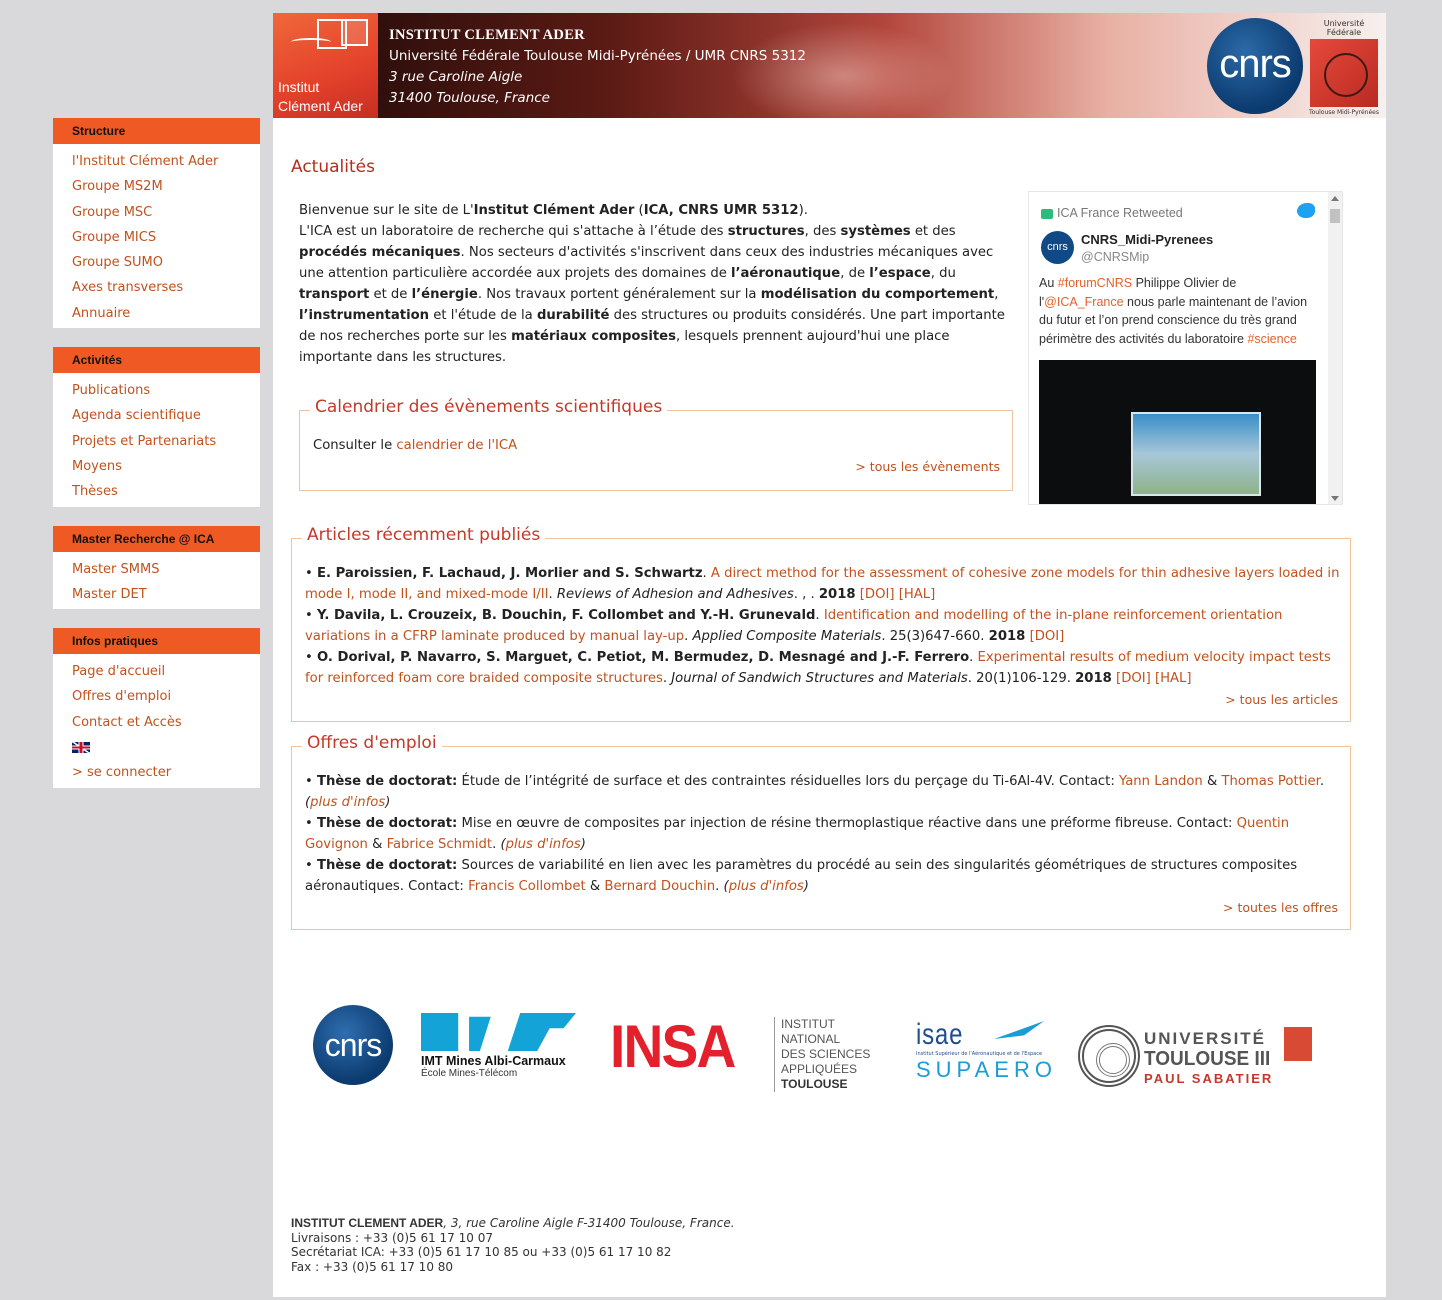 The height and width of the screenshot is (1300, 1442). Describe the element at coordinates (940, 1034) in the screenshot. I see `isae-text: isae` at that location.